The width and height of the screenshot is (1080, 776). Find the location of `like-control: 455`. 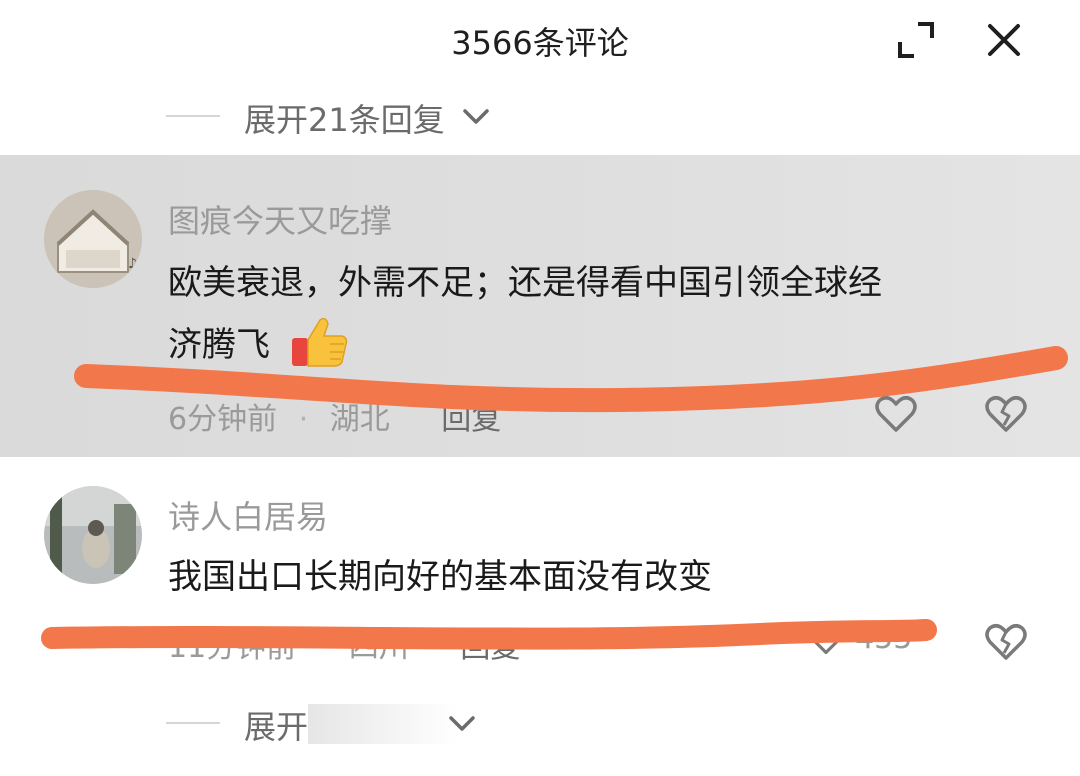

like-control: 455 is located at coordinates (859, 640).